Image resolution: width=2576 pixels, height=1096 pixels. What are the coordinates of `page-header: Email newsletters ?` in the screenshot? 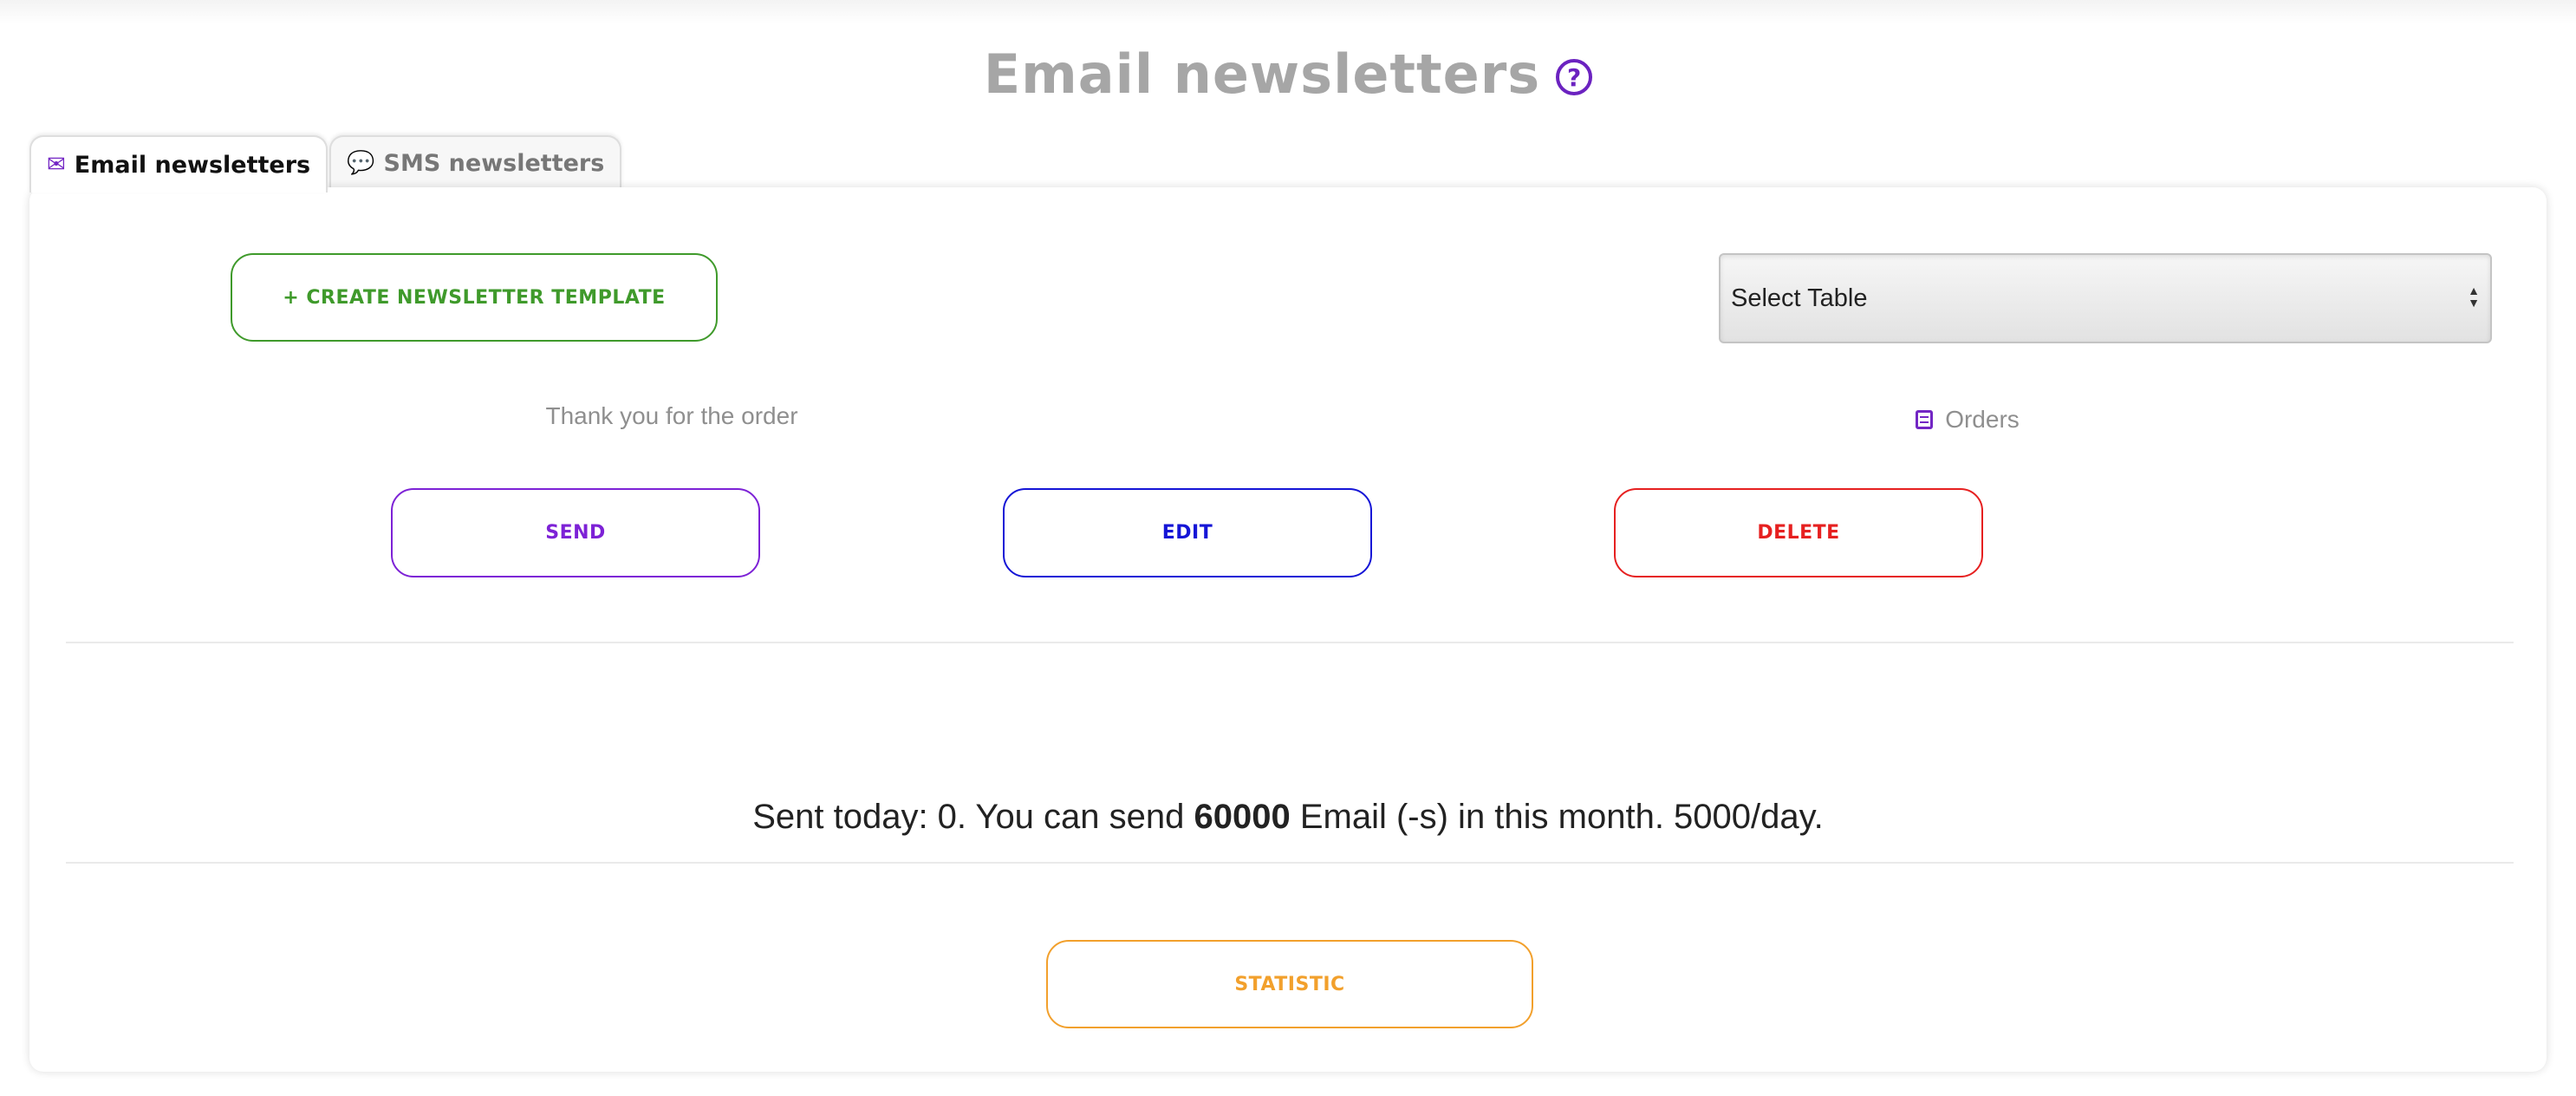 It's located at (1288, 74).